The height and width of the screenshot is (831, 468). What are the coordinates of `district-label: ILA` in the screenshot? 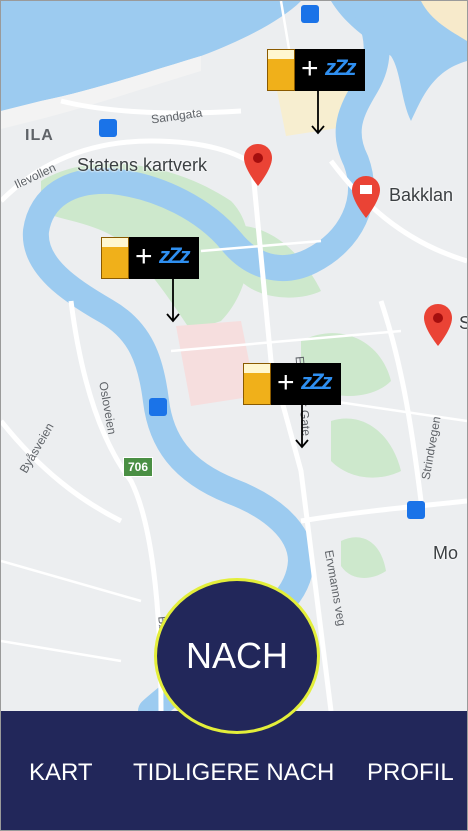 It's located at (39, 135).